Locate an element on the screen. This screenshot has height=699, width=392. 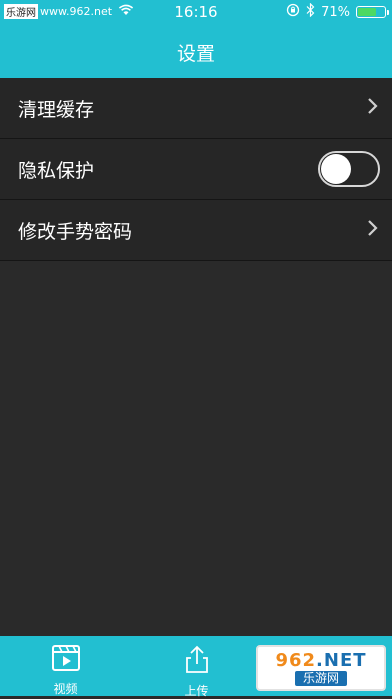
battery-icon is located at coordinates (372, 12).